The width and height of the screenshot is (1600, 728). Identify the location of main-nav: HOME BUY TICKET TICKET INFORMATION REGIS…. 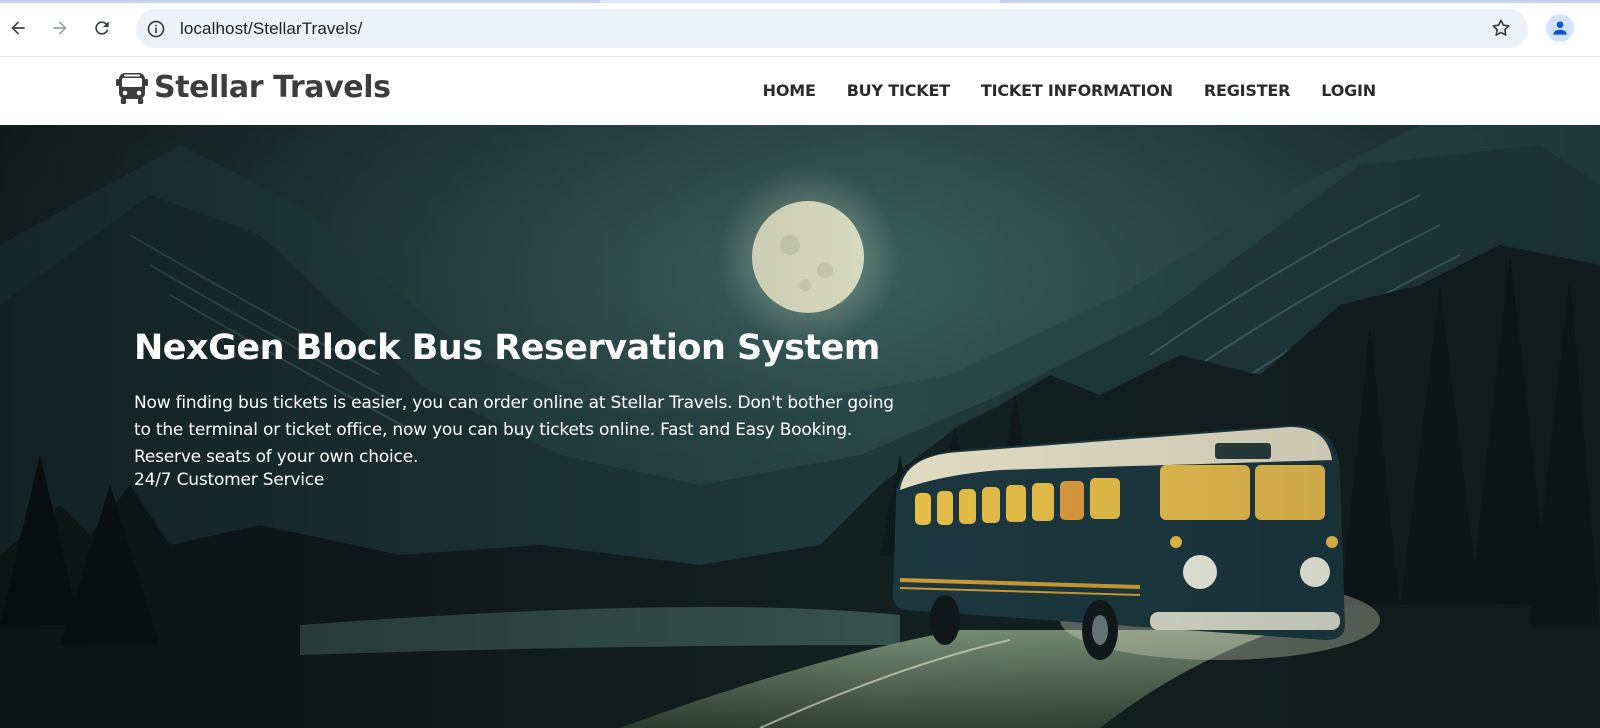
(1070, 90).